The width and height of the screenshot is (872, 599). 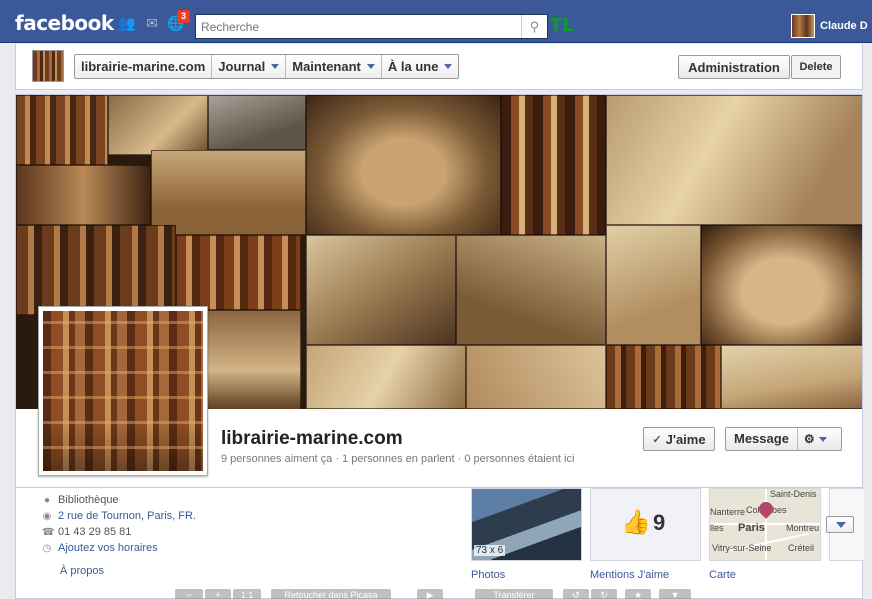 I want to click on map-place-label: Montreu, so click(x=803, y=528).